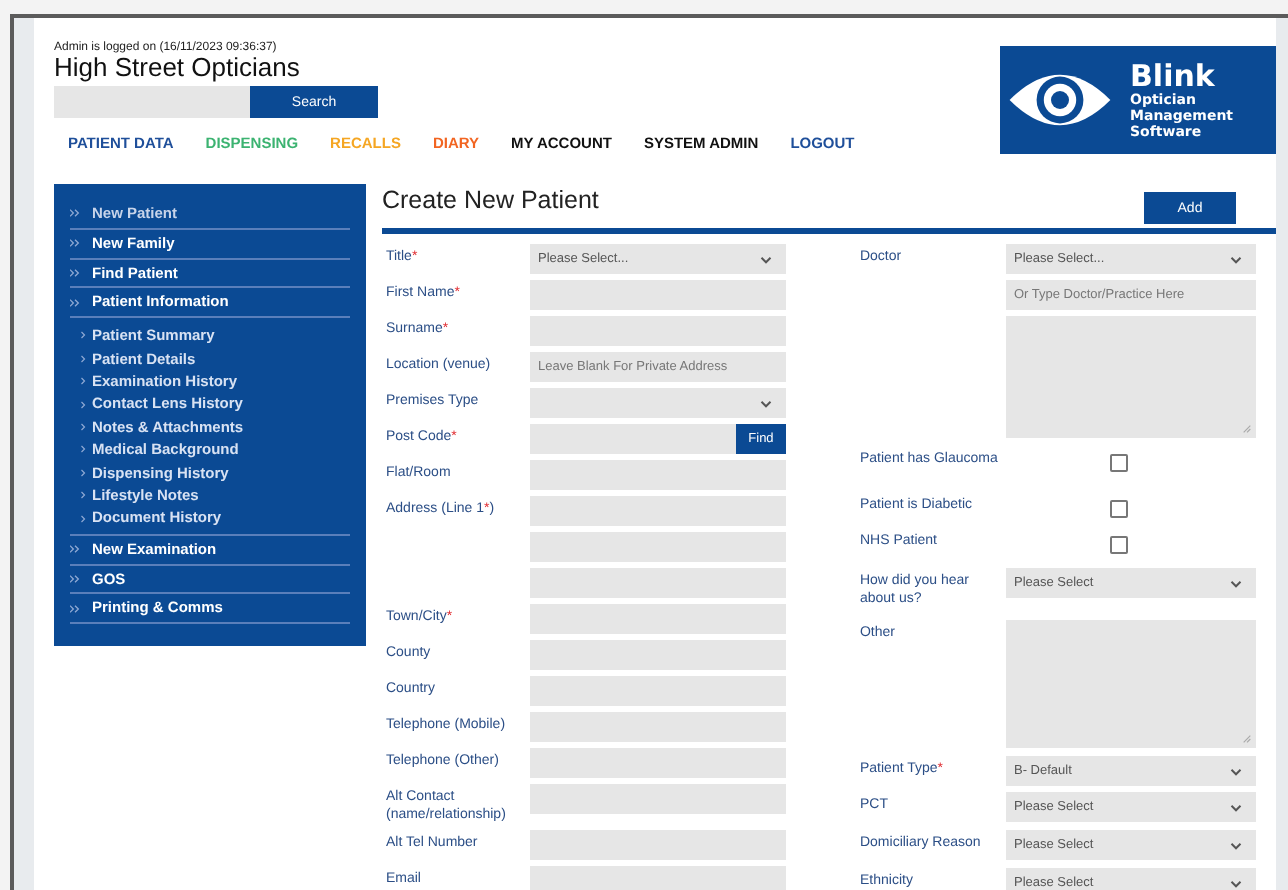 The image size is (1288, 890). Describe the element at coordinates (152, 102) in the screenshot. I see `search-field` at that location.